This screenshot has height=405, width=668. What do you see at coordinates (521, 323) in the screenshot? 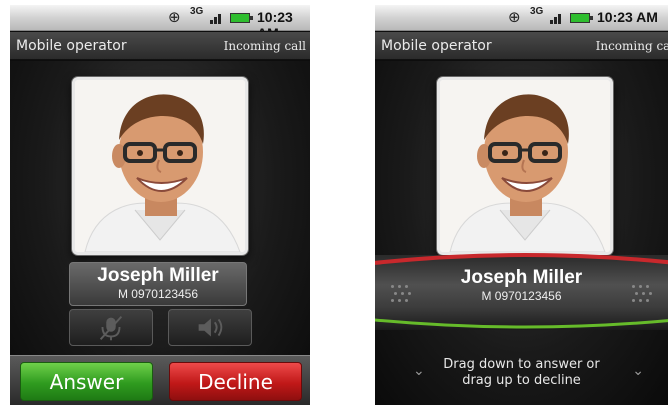
I see `answer-edge` at bounding box center [521, 323].